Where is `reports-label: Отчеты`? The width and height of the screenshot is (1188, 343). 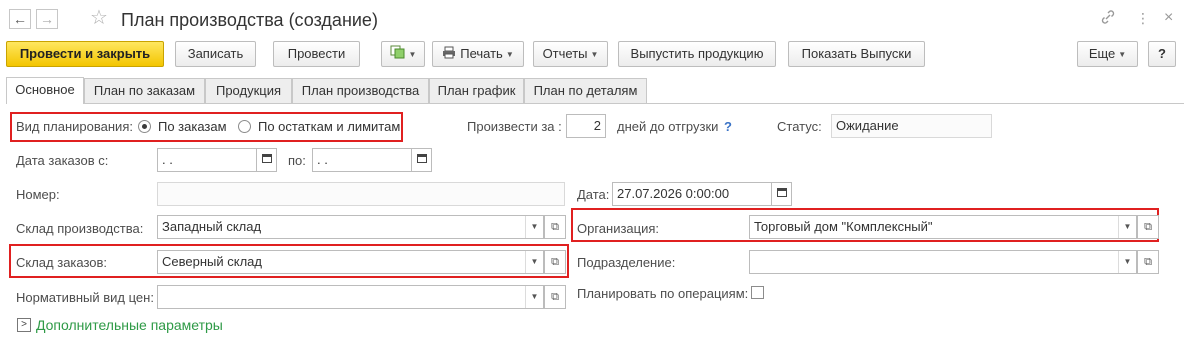
reports-label: Отчеты is located at coordinates (565, 53).